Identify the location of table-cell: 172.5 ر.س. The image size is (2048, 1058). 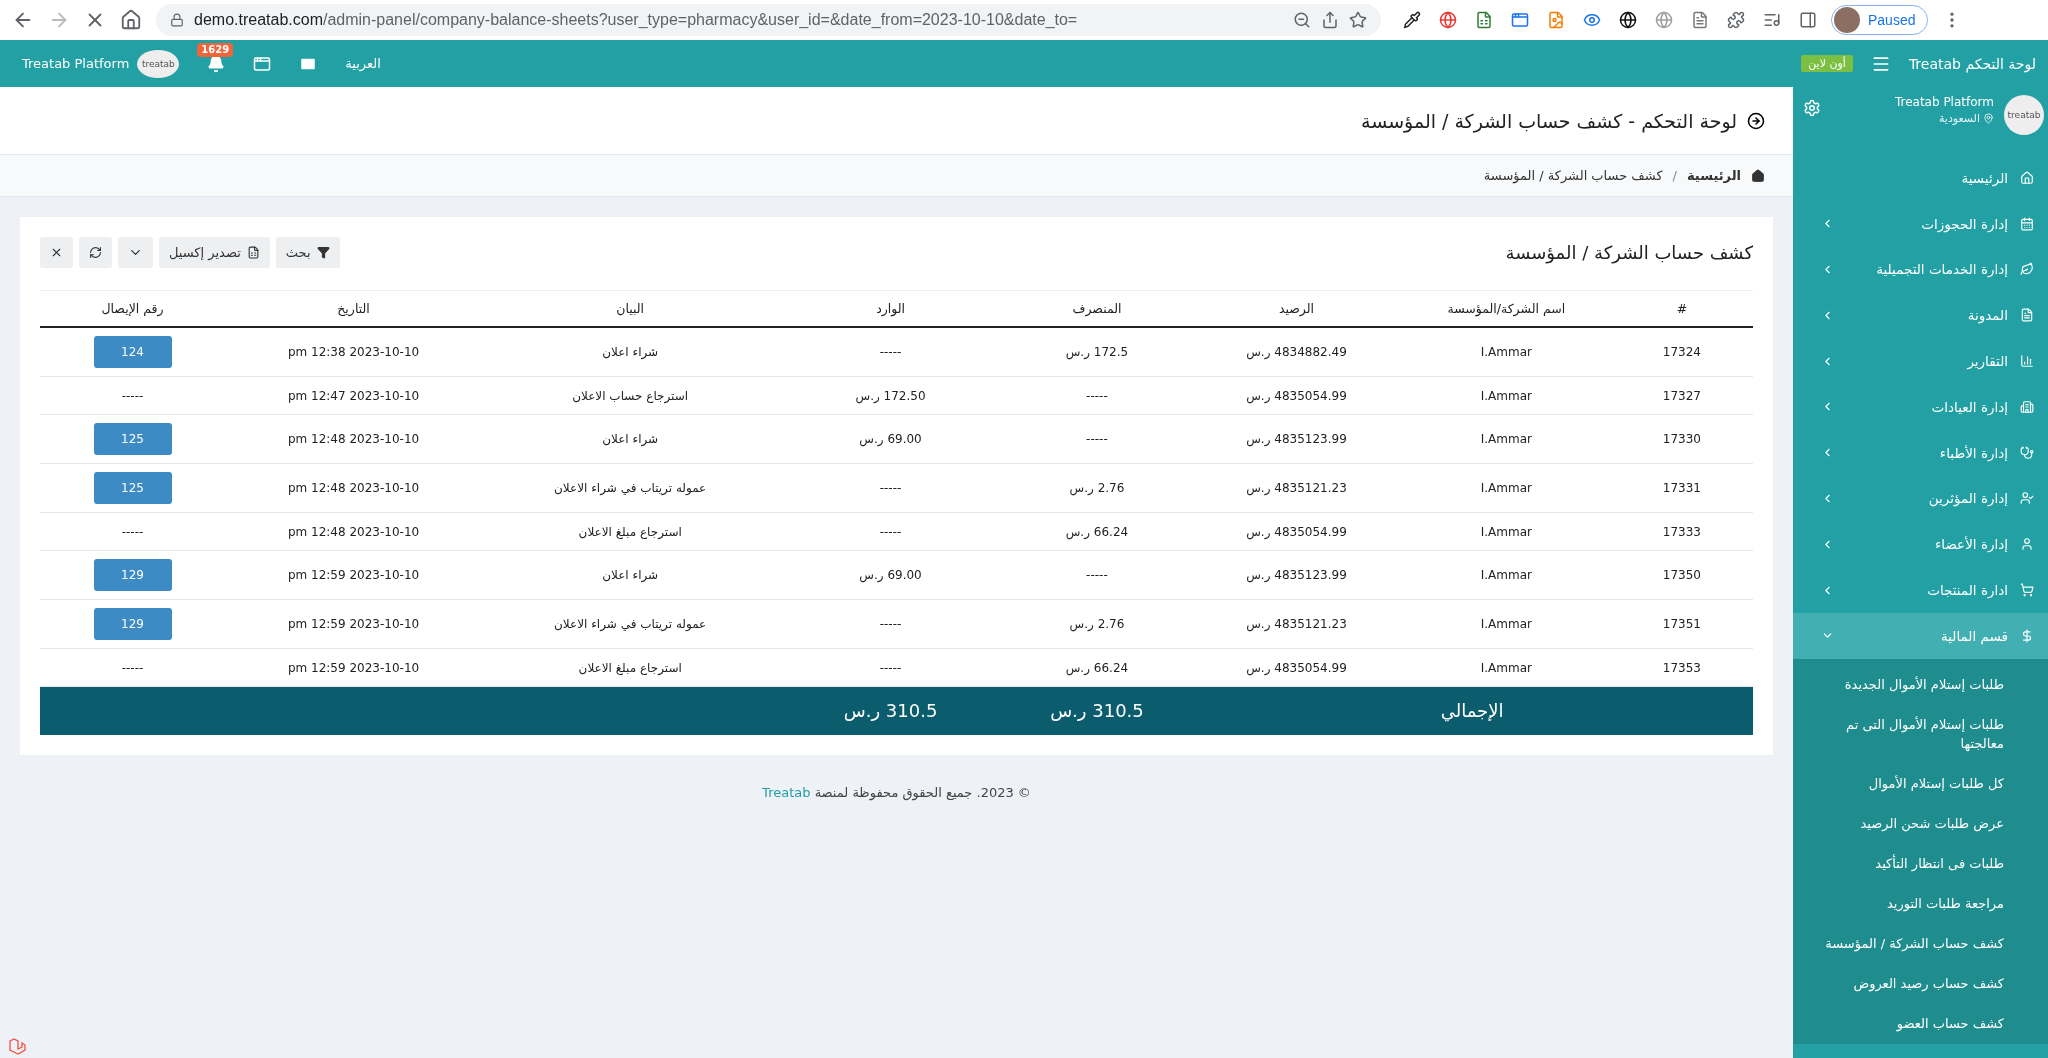
(1097, 352).